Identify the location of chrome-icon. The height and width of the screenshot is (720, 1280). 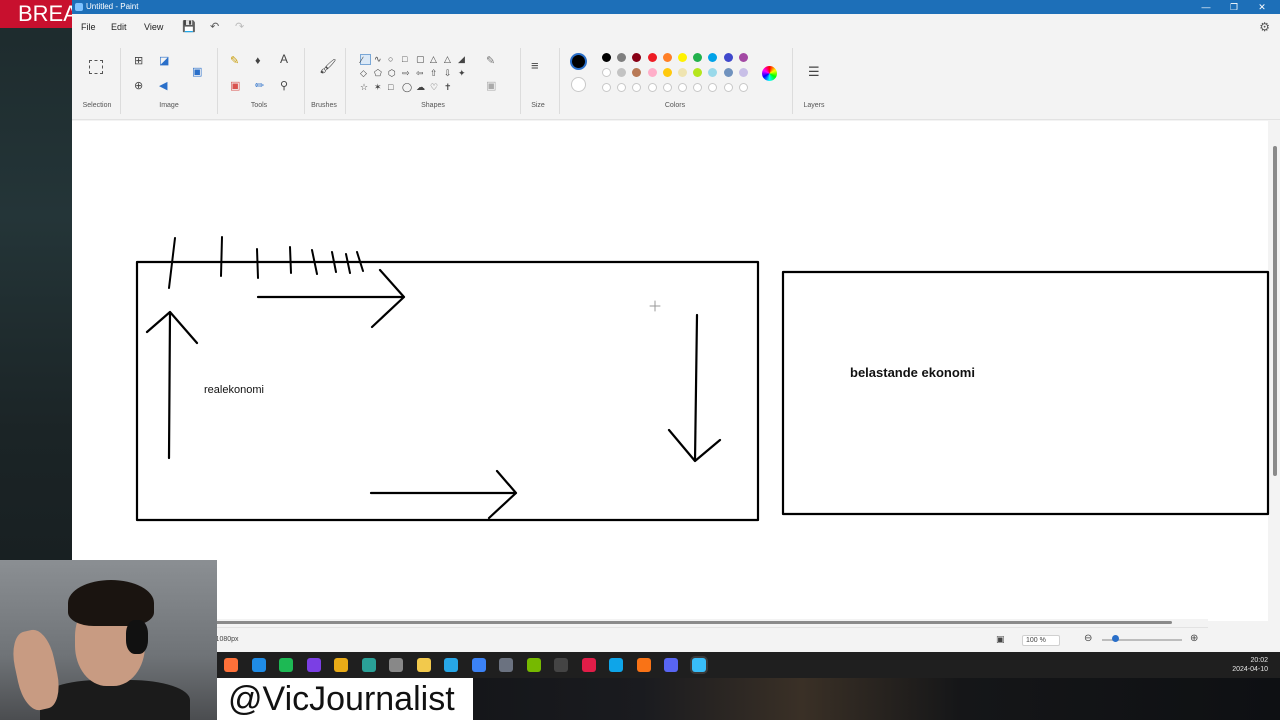
(341, 665).